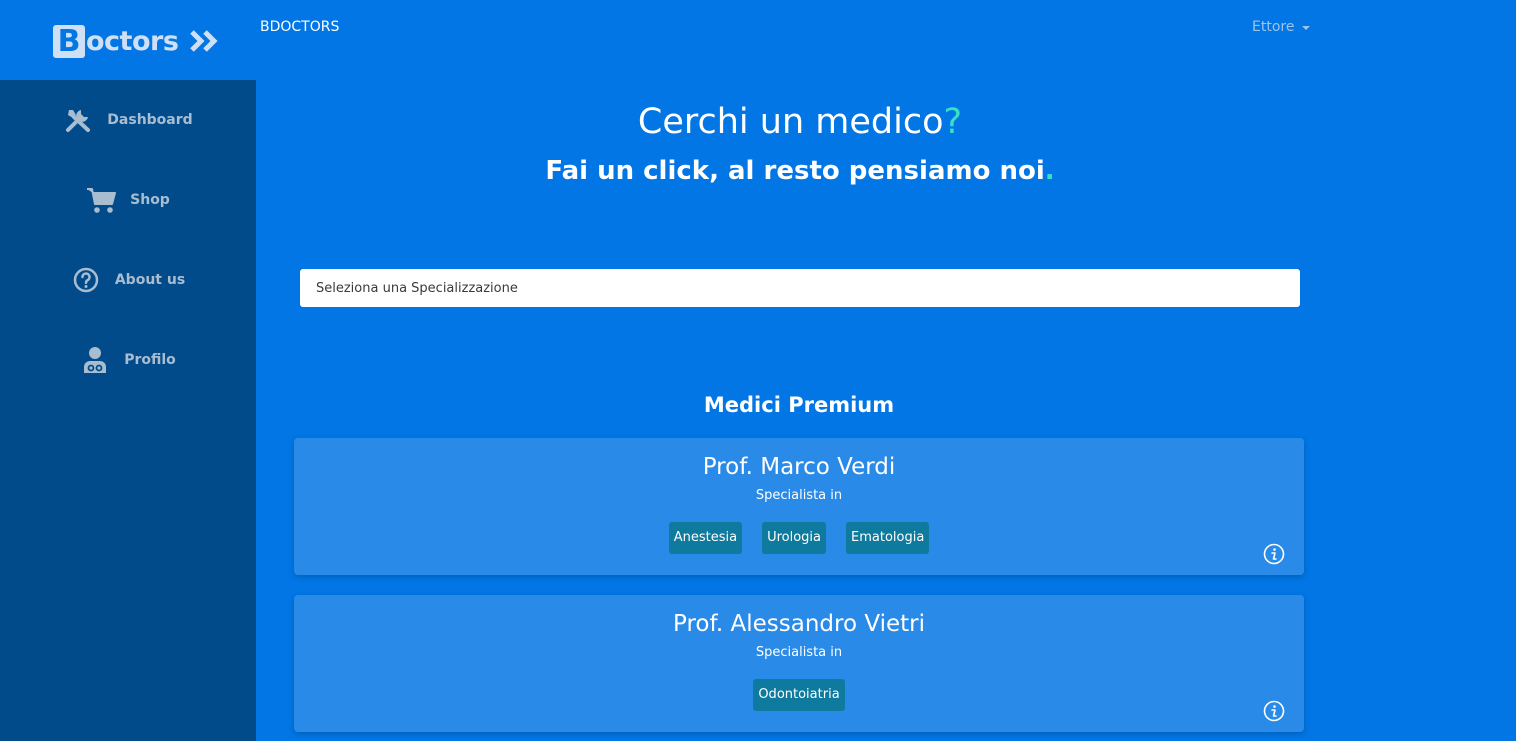 The width and height of the screenshot is (1516, 741). What do you see at coordinates (799, 405) in the screenshot?
I see `premium-section-title: Medici Premium` at bounding box center [799, 405].